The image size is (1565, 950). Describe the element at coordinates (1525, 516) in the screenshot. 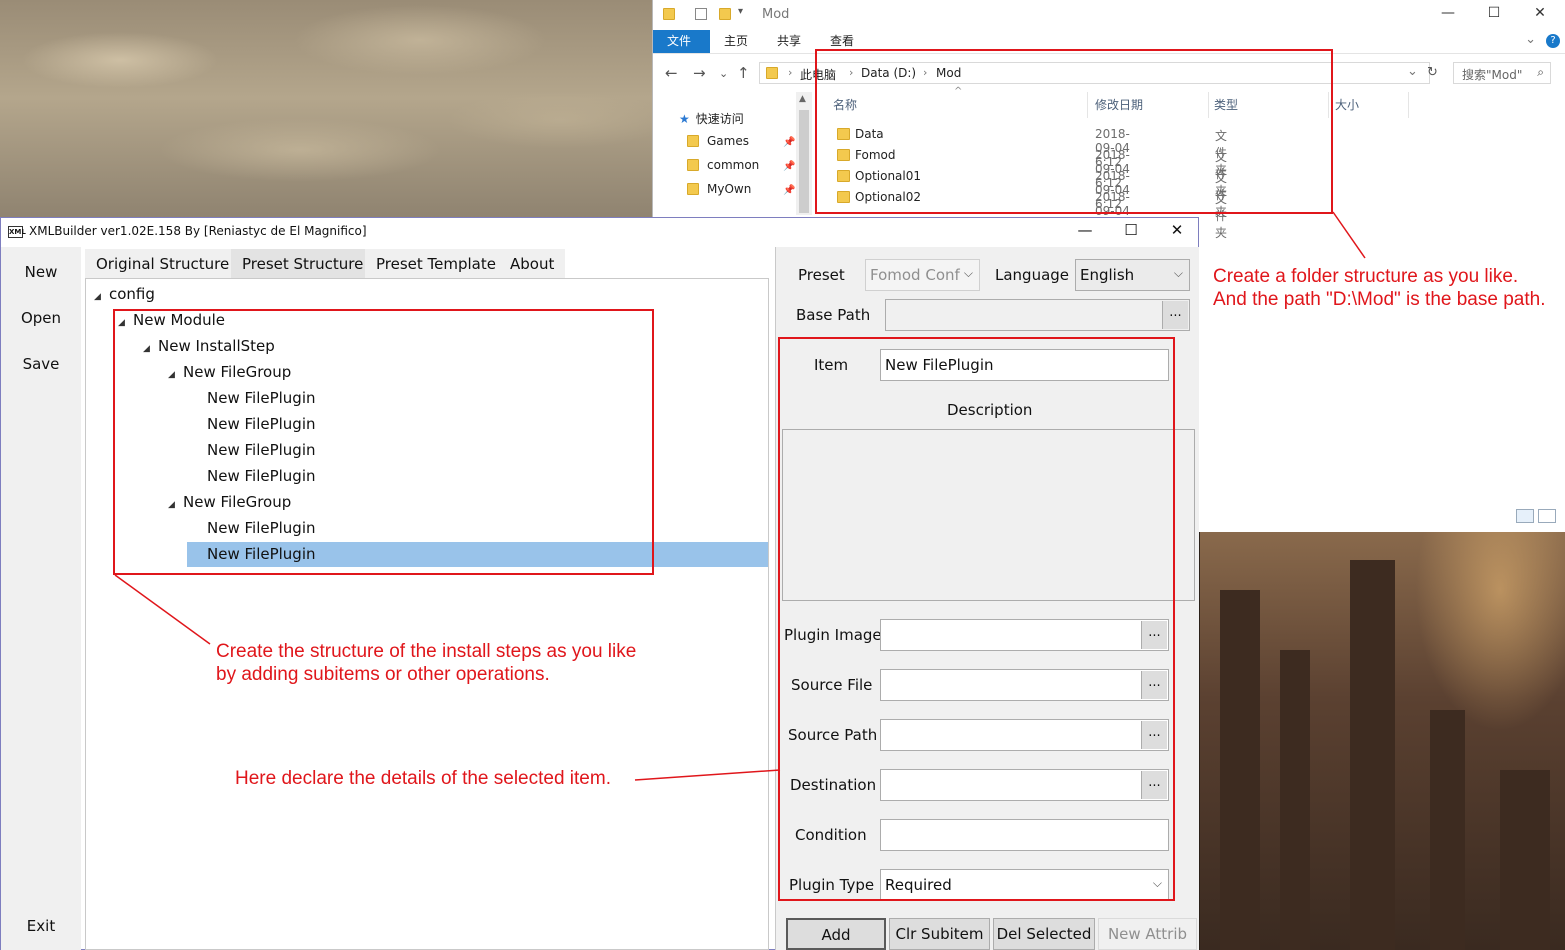

I see `details-view-icon` at that location.